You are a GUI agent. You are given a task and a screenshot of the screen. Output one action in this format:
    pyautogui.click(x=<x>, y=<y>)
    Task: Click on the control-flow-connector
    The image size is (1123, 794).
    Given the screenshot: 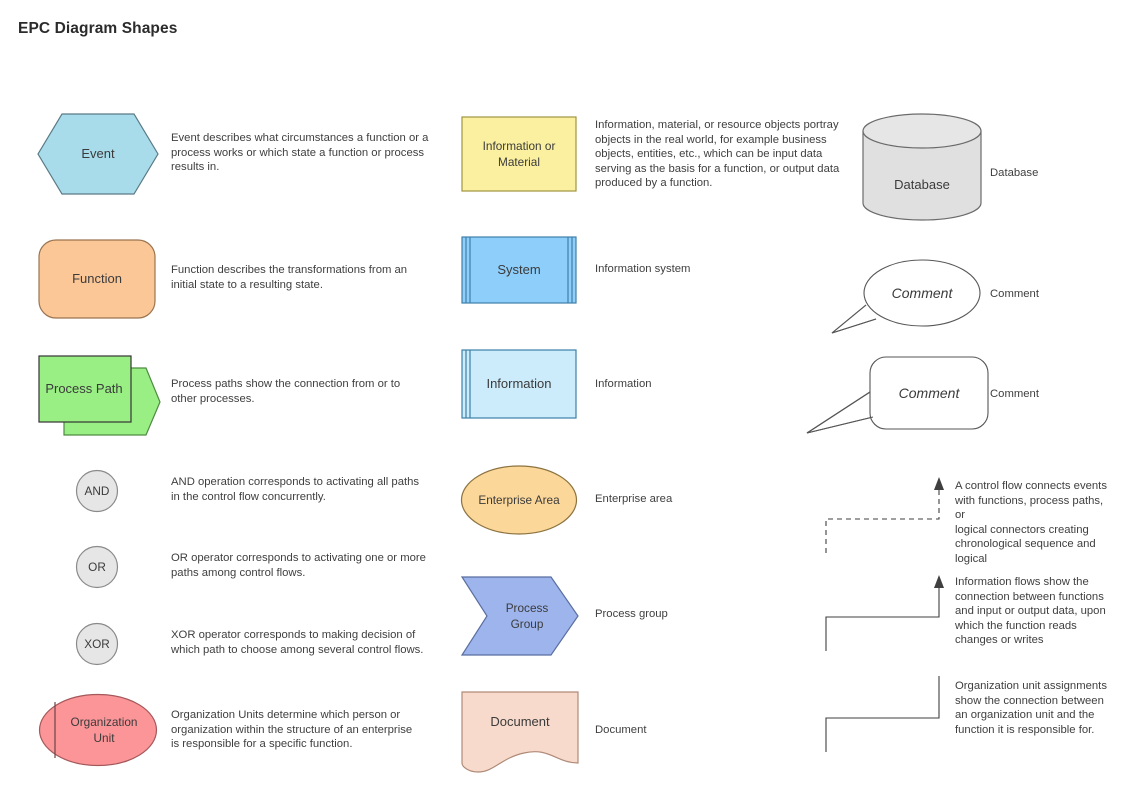 What is the action you would take?
    pyautogui.click(x=885, y=515)
    